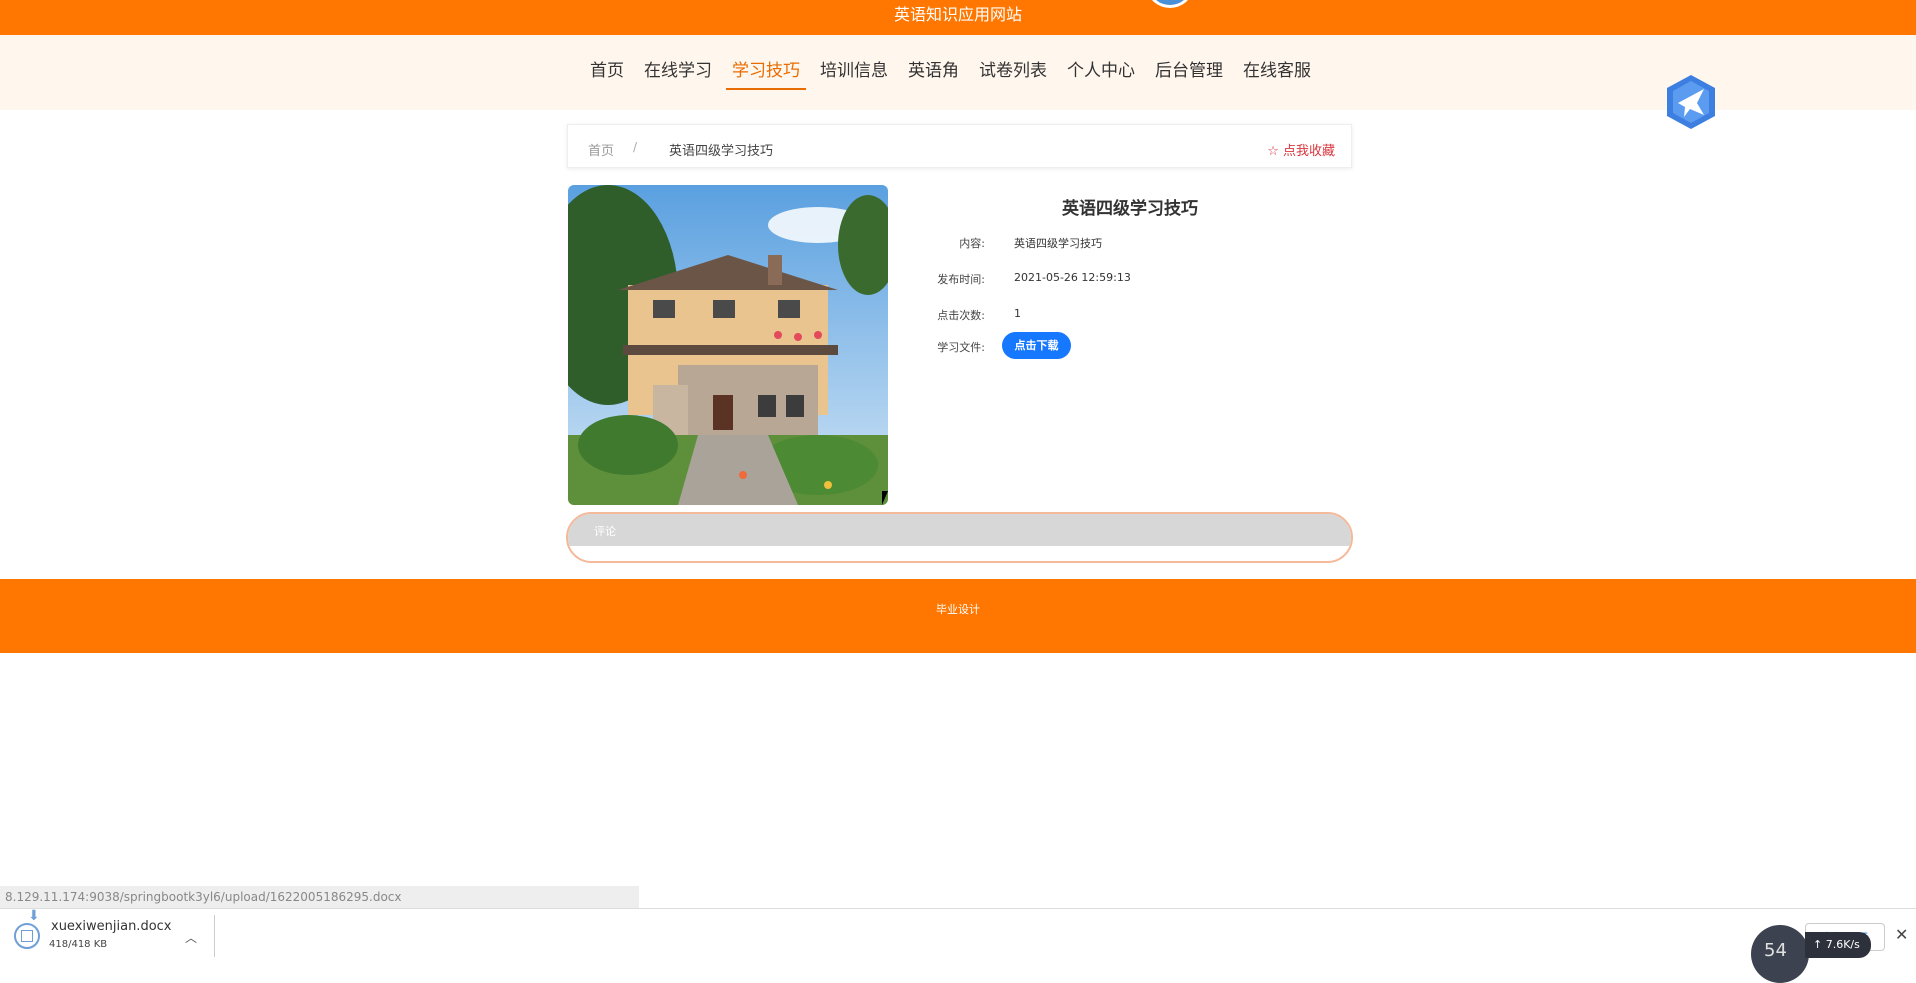  Describe the element at coordinates (959, 530) in the screenshot. I see `comment-header: 评论` at that location.